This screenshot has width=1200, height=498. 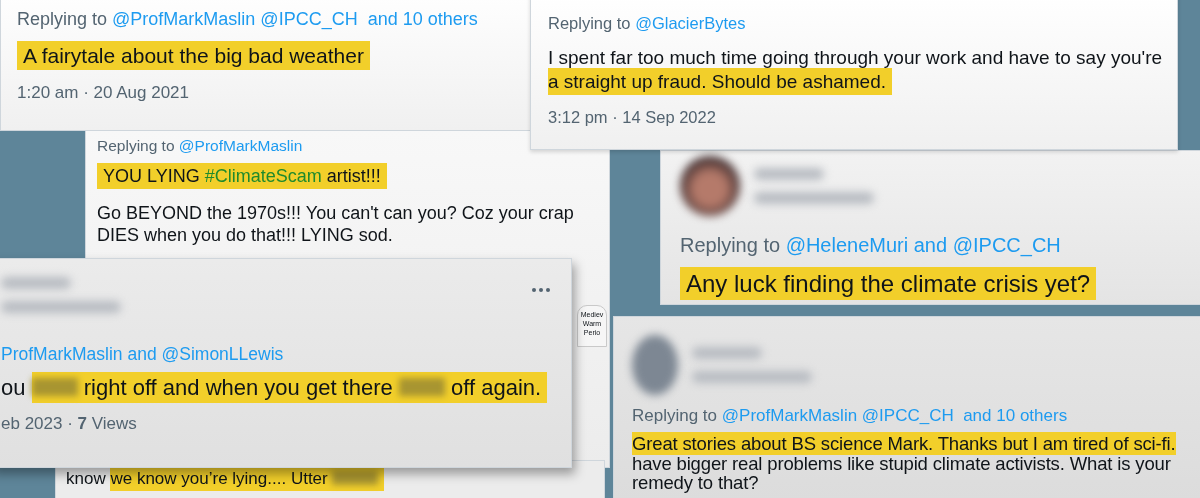 What do you see at coordinates (923, 245) in the screenshot?
I see `mention-link: @HeleneMuri and @IPCC_CH` at bounding box center [923, 245].